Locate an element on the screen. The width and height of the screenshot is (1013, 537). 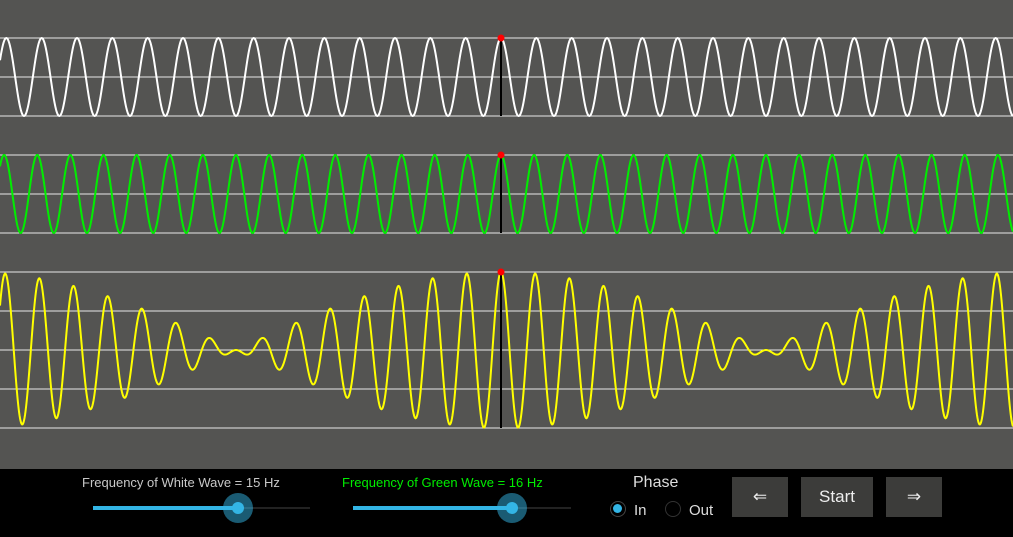
start-button: Start is located at coordinates (837, 497).